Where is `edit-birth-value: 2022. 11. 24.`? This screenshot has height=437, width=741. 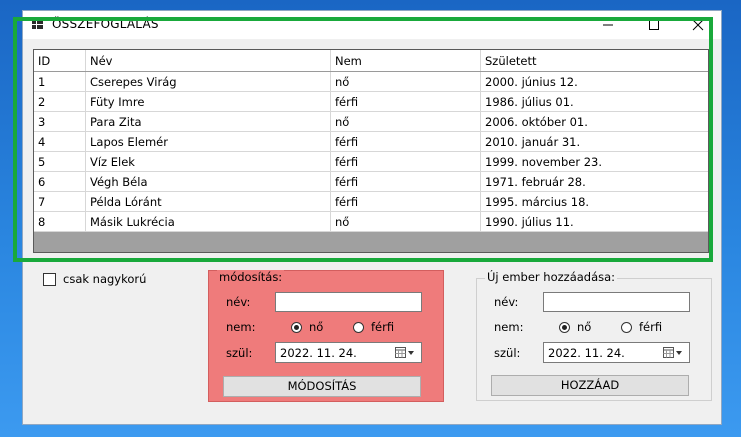 edit-birth-value: 2022. 11. 24. is located at coordinates (318, 353).